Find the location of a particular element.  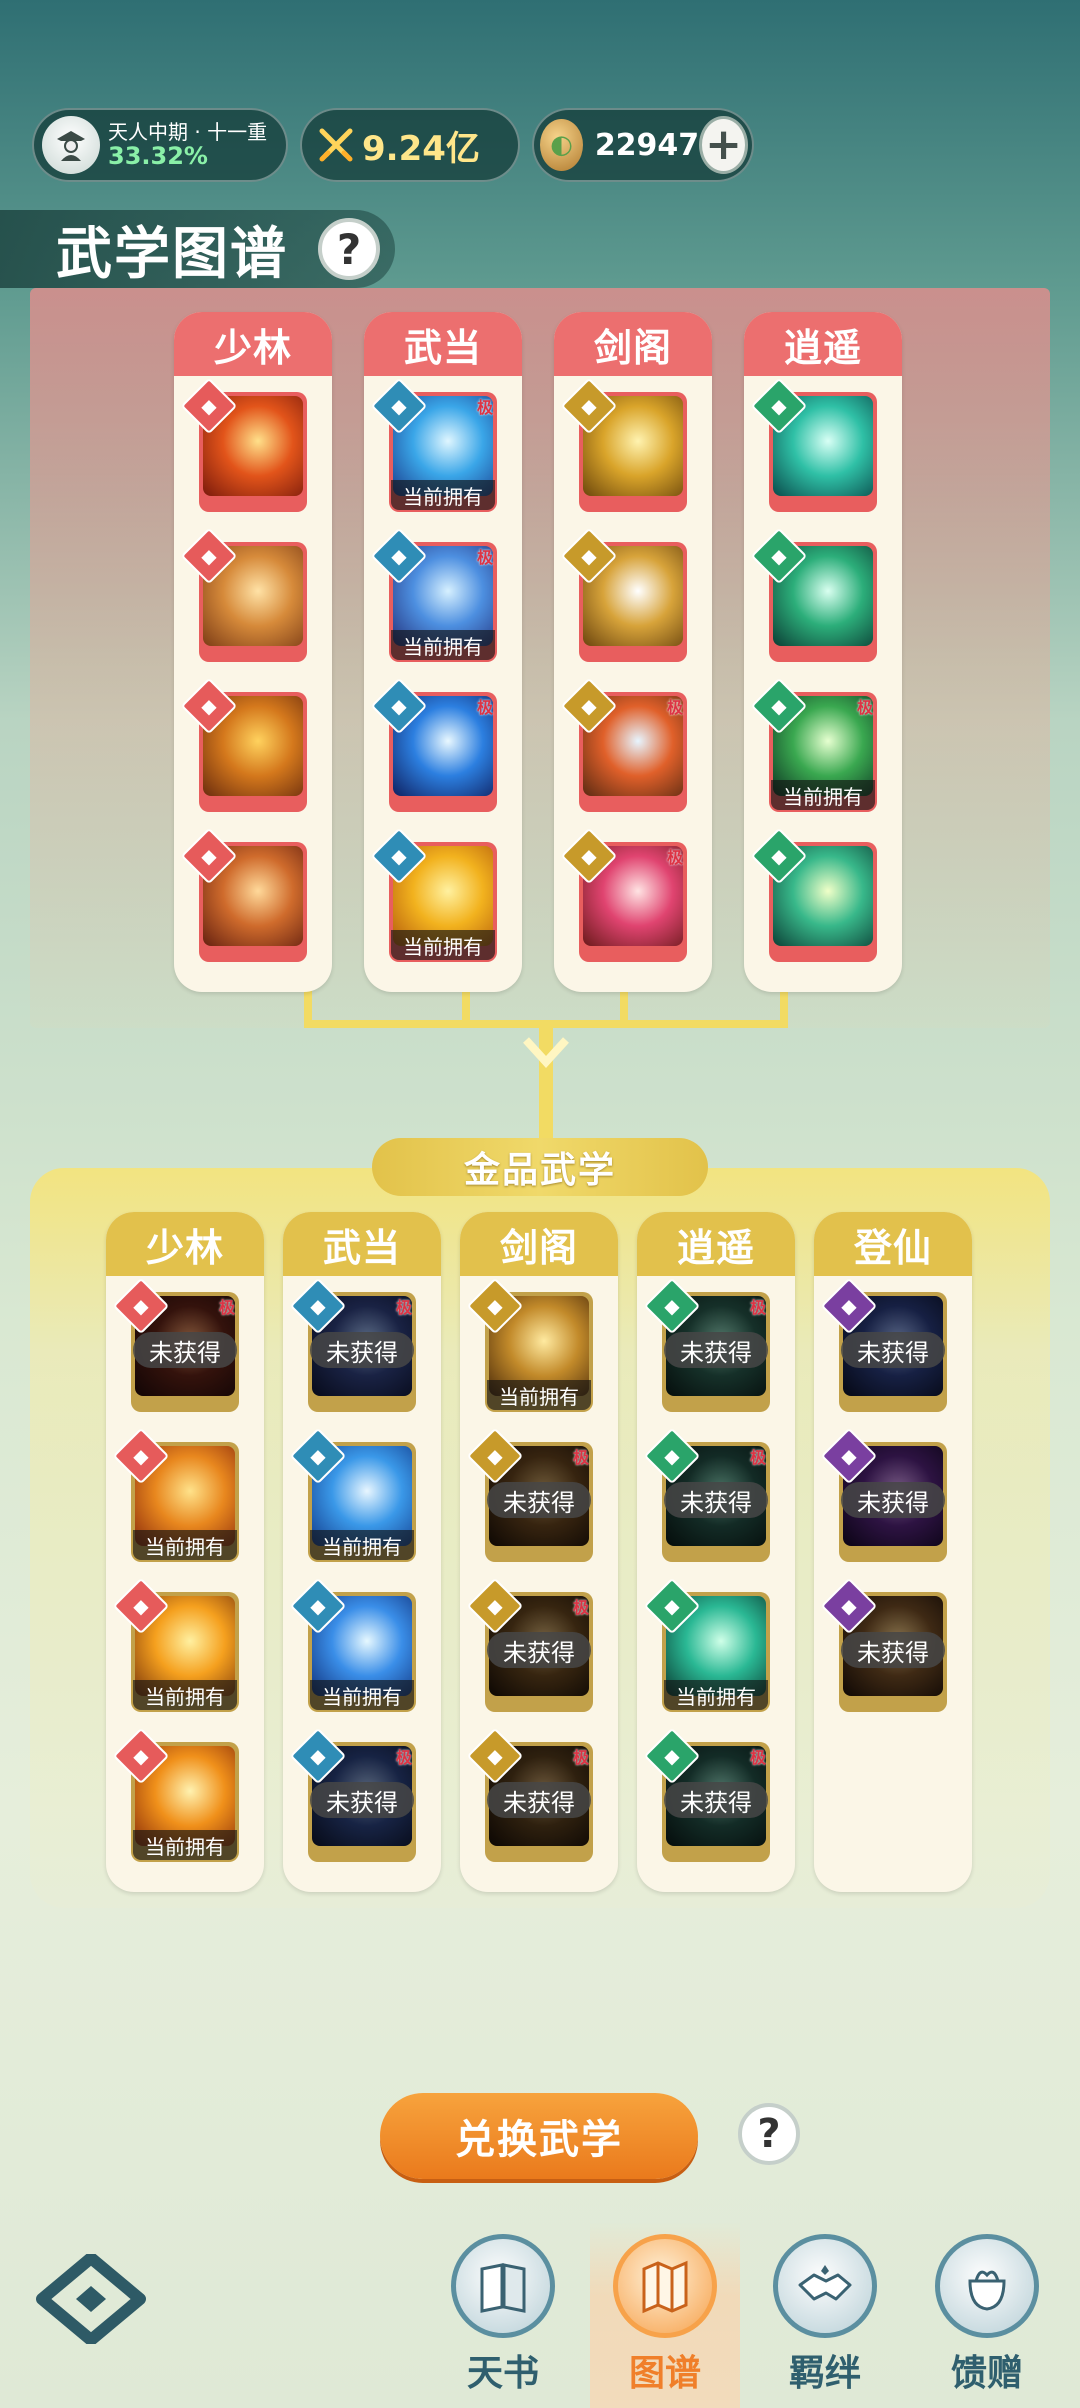

exchange-help-button: ? is located at coordinates (769, 2134).